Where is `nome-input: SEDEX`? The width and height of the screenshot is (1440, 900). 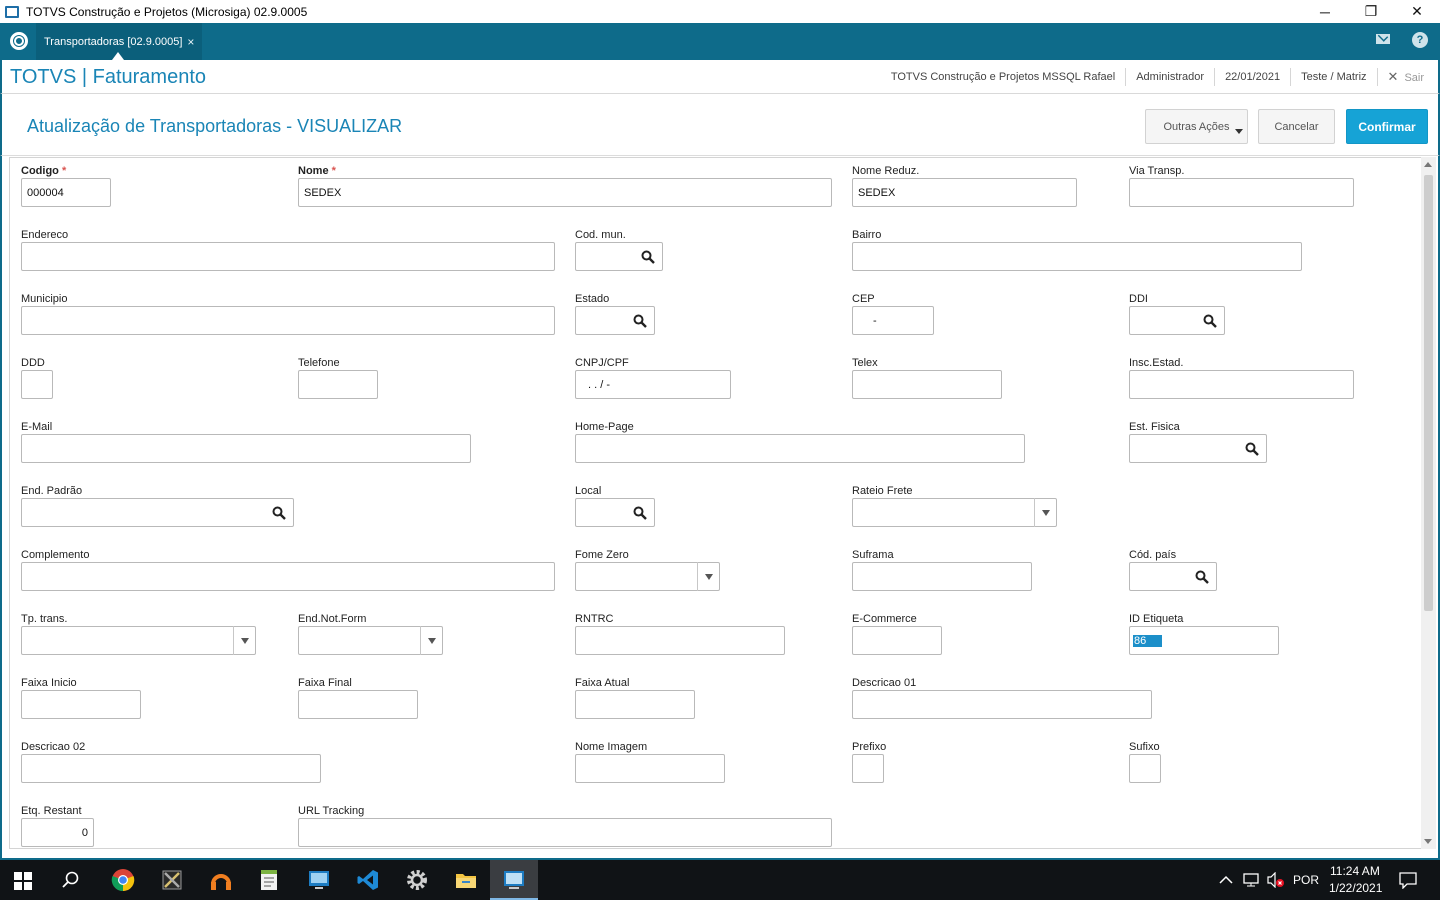 nome-input: SEDEX is located at coordinates (565, 192).